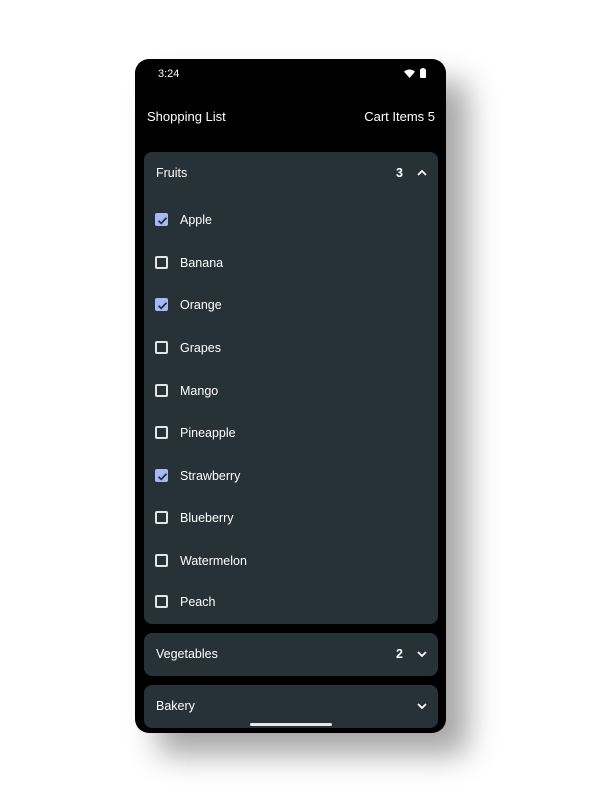 The image size is (612, 792). I want to click on item-label: Orange, so click(201, 305).